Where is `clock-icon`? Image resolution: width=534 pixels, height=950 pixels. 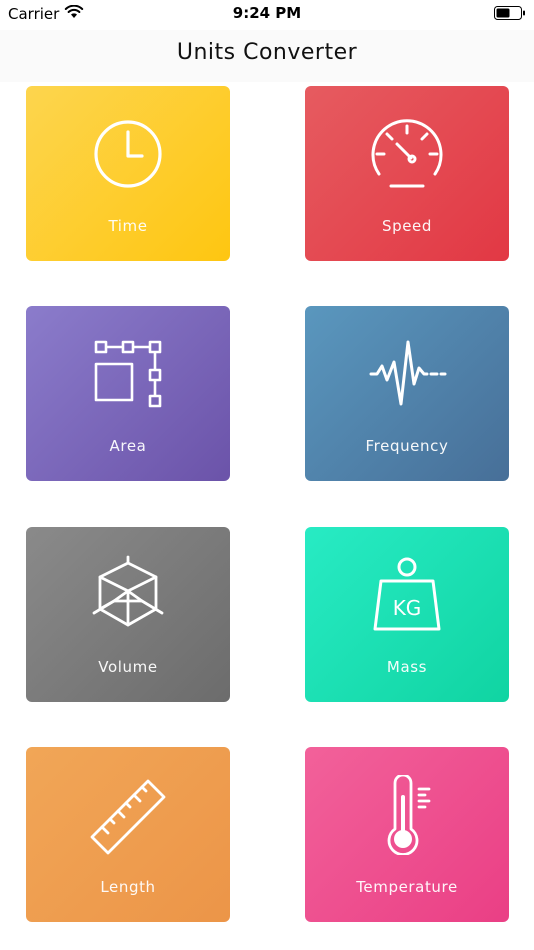
clock-icon is located at coordinates (128, 154).